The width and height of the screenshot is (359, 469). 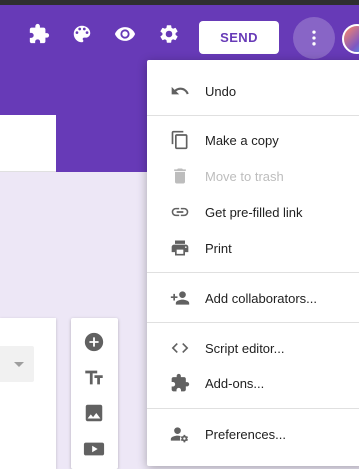 I want to click on menu-item-label: Get pre-filled link, so click(x=254, y=212).